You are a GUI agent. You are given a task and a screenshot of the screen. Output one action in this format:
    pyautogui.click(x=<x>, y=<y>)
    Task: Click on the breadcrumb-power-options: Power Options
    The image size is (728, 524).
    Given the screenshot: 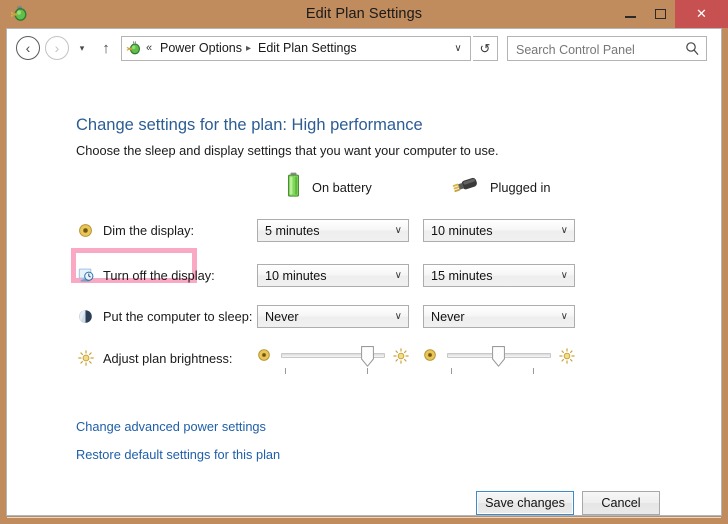 What is the action you would take?
    pyautogui.click(x=201, y=48)
    